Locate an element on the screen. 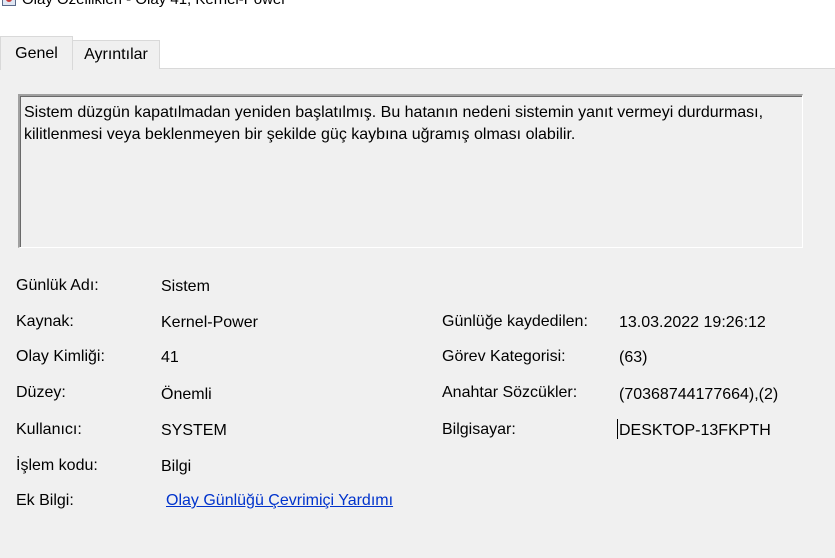 This screenshot has width=835, height=558. tab-genel: Genel is located at coordinates (36, 53).